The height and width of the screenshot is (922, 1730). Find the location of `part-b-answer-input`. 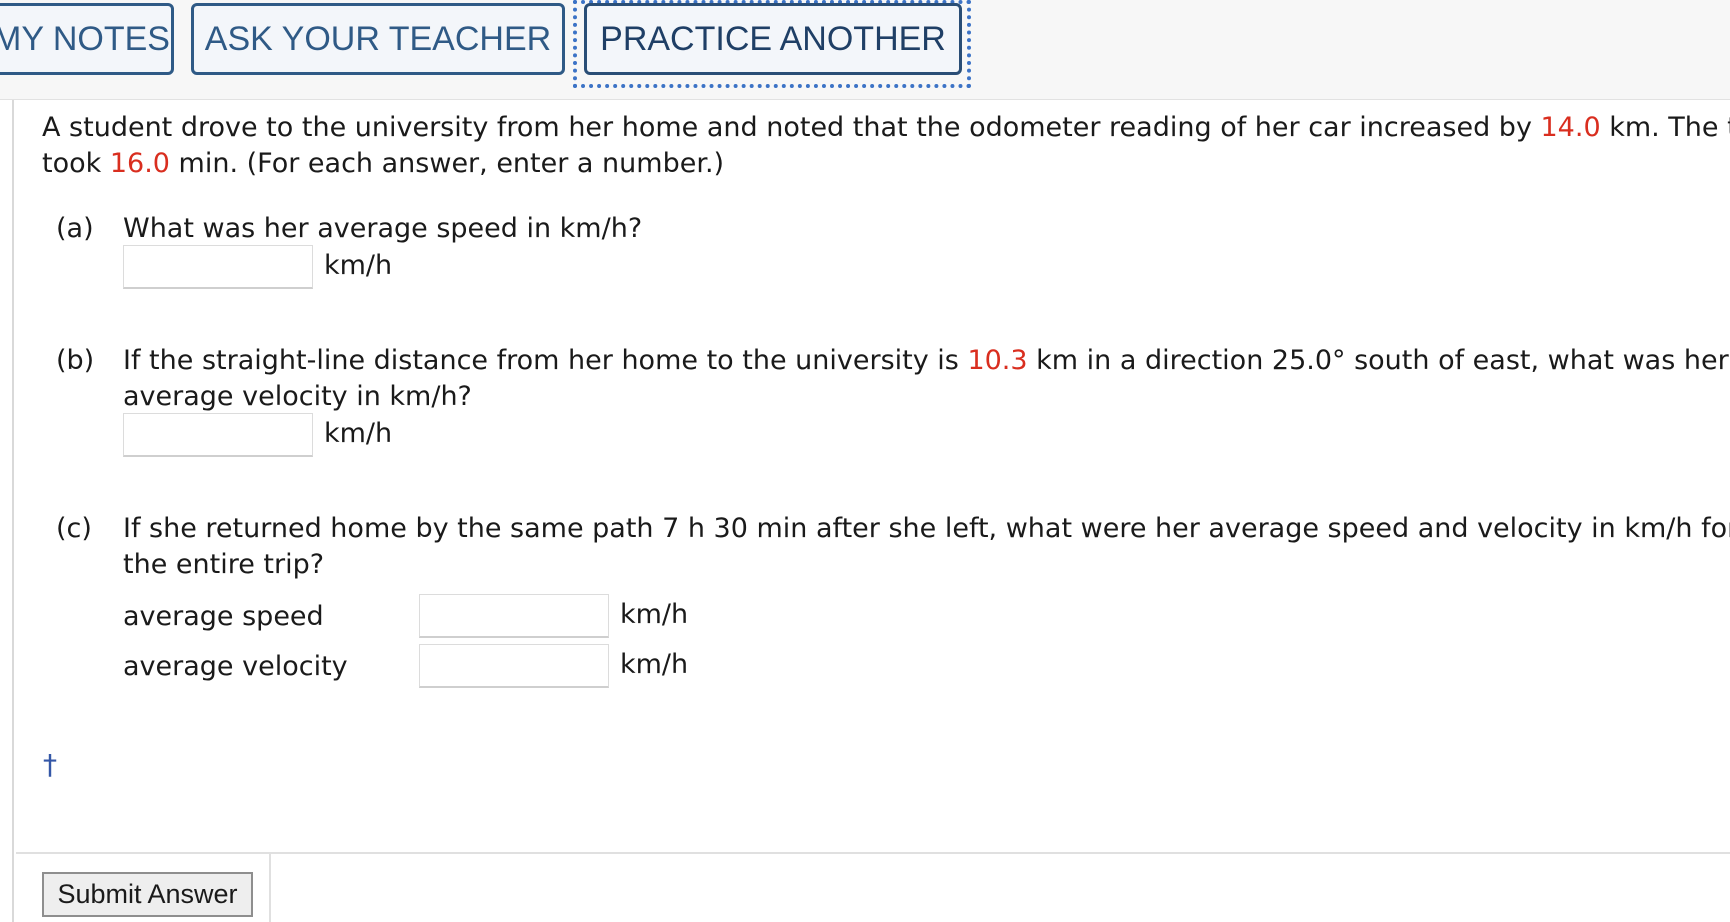

part-b-answer-input is located at coordinates (218, 435).